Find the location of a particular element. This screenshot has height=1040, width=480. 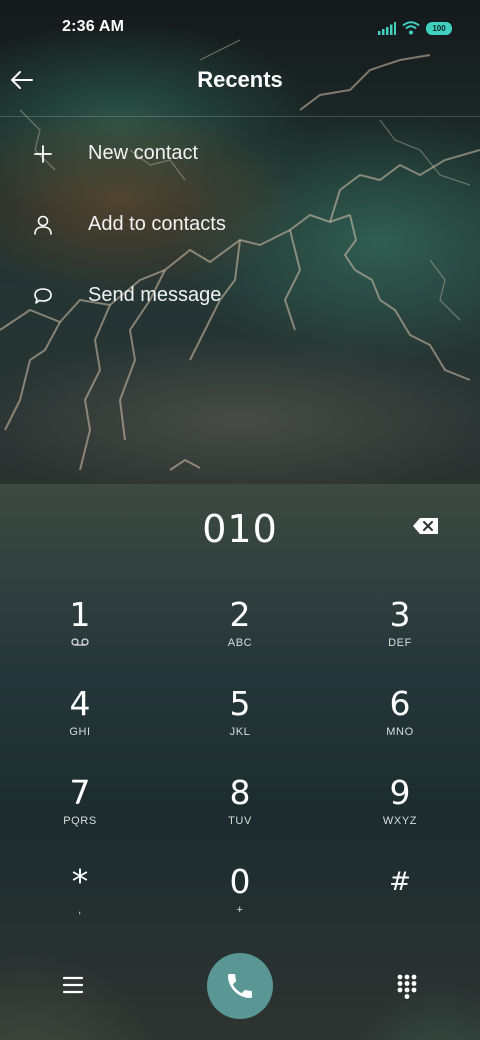

page-title: Recents is located at coordinates (240, 79).